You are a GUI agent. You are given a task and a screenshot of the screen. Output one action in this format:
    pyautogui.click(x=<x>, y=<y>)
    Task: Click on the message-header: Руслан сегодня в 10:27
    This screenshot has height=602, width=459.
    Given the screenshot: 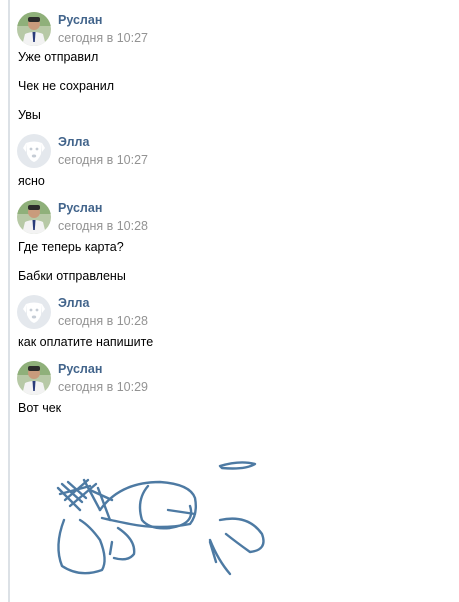 What is the action you would take?
    pyautogui.click(x=227, y=30)
    